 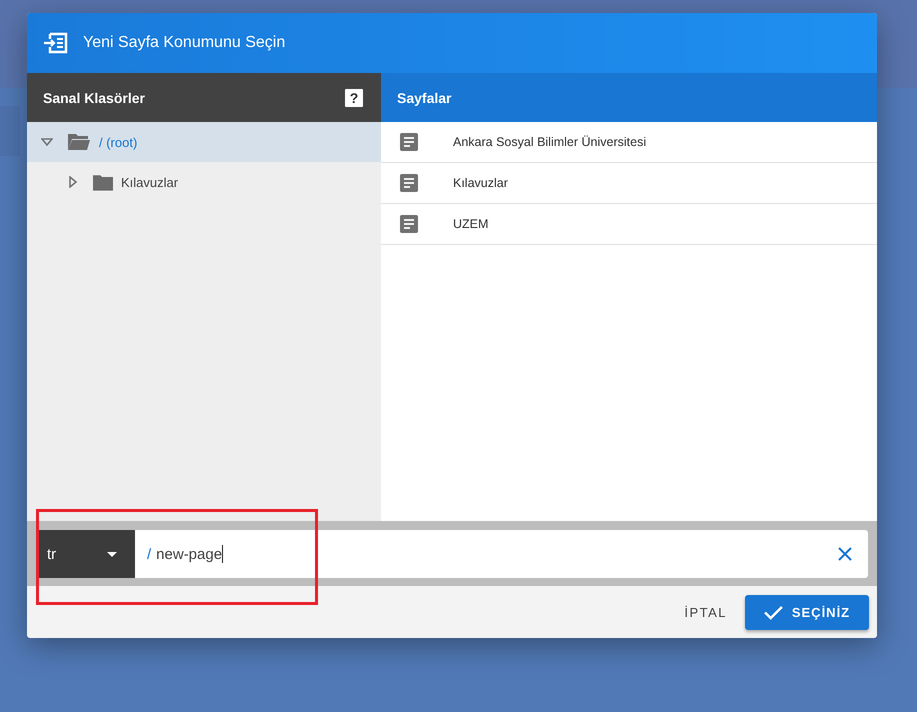 What do you see at coordinates (204, 182) in the screenshot?
I see `folder-item: Kılavuzlar` at bounding box center [204, 182].